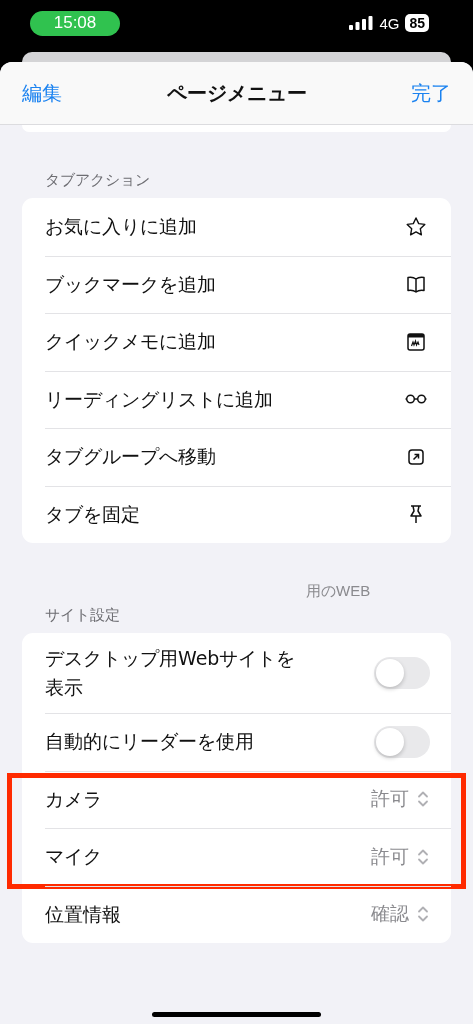  Describe the element at coordinates (236, 399) in the screenshot. I see `menu-item: リーディングリストに追加` at that location.